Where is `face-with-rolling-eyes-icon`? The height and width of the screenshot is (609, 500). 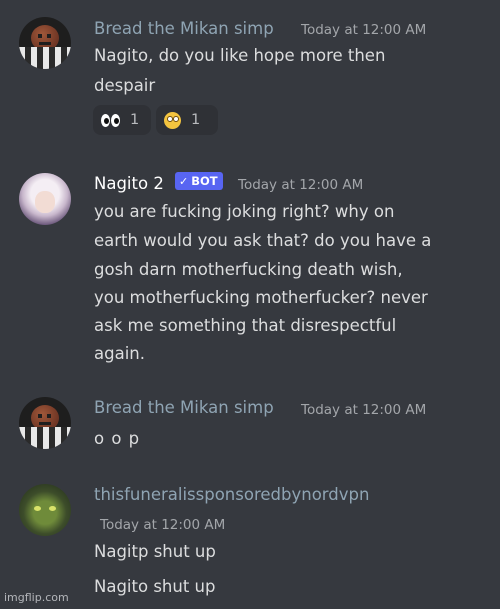 face-with-rolling-eyes-icon is located at coordinates (172, 120).